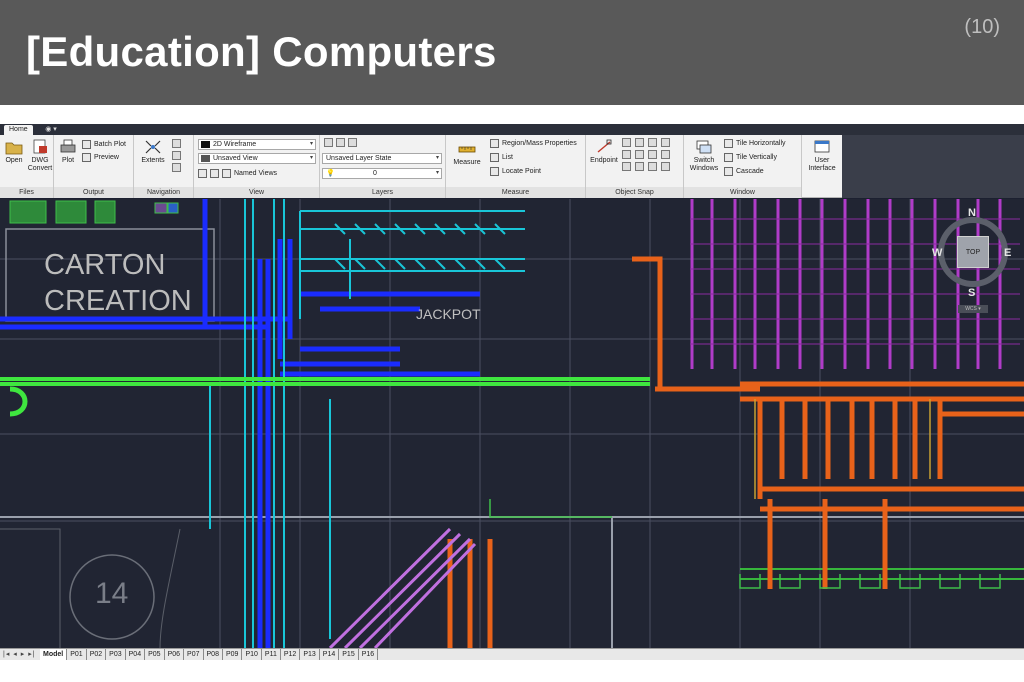  Describe the element at coordinates (973, 252) in the screenshot. I see `viewcube-top-face: TOP` at that location.